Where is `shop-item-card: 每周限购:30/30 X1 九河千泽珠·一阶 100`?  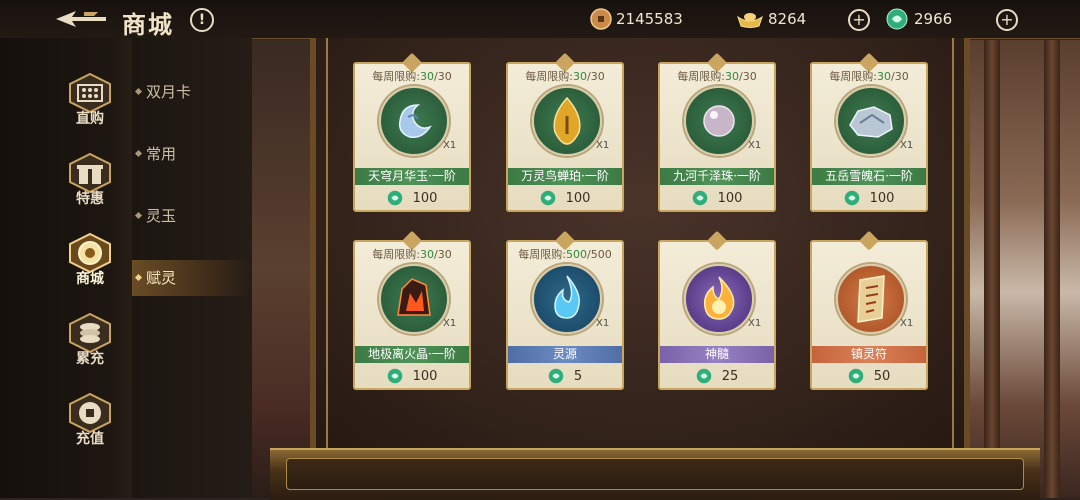 shop-item-card: 每周限购:30/30 X1 九河千泽珠·一阶 100 is located at coordinates (717, 137).